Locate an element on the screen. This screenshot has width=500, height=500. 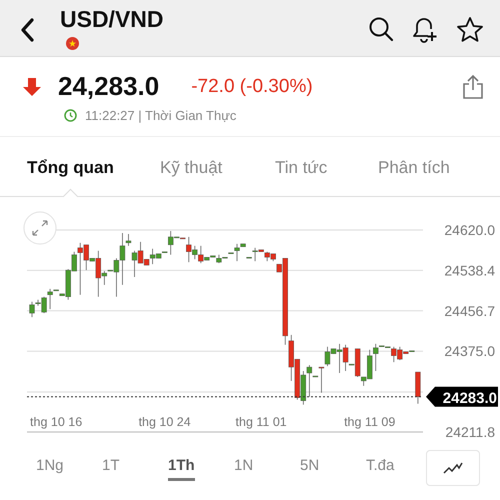
period-tab: 5N is located at coordinates (321, 468).